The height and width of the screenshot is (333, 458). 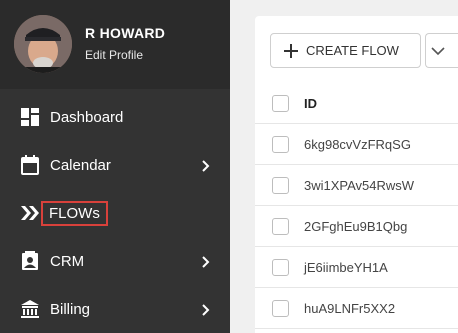 I want to click on create-flow-label: CREATE FLOW, so click(x=352, y=50).